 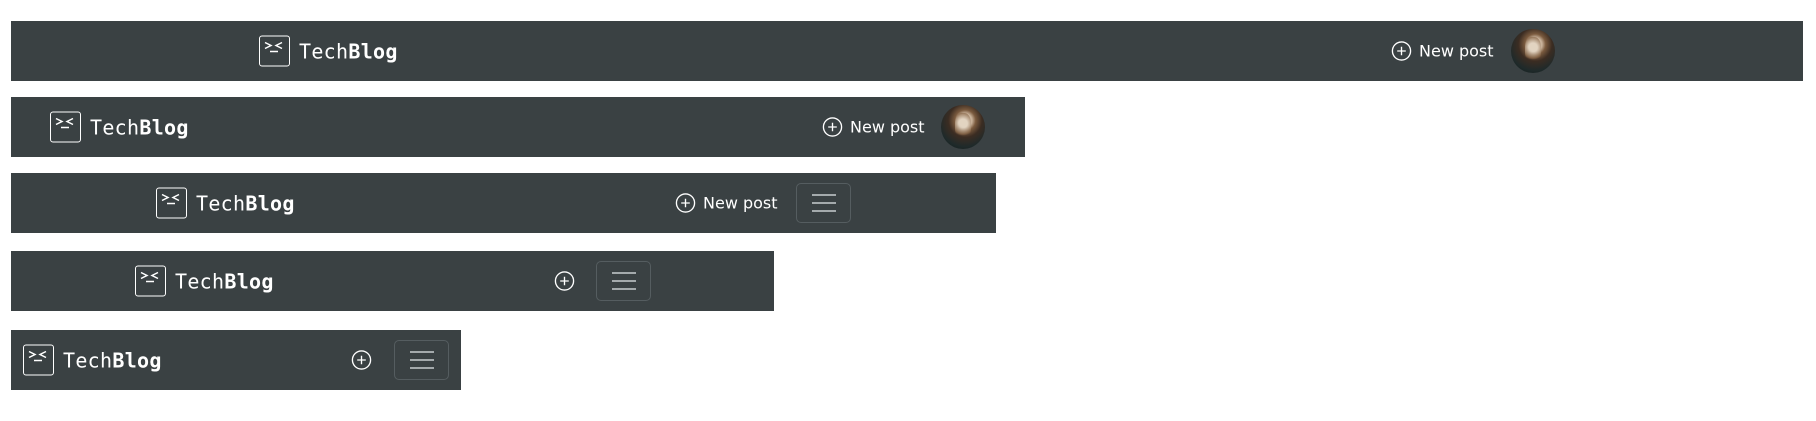 What do you see at coordinates (503, 203) in the screenshot?
I see `navbar-md: TechBlog New post` at bounding box center [503, 203].